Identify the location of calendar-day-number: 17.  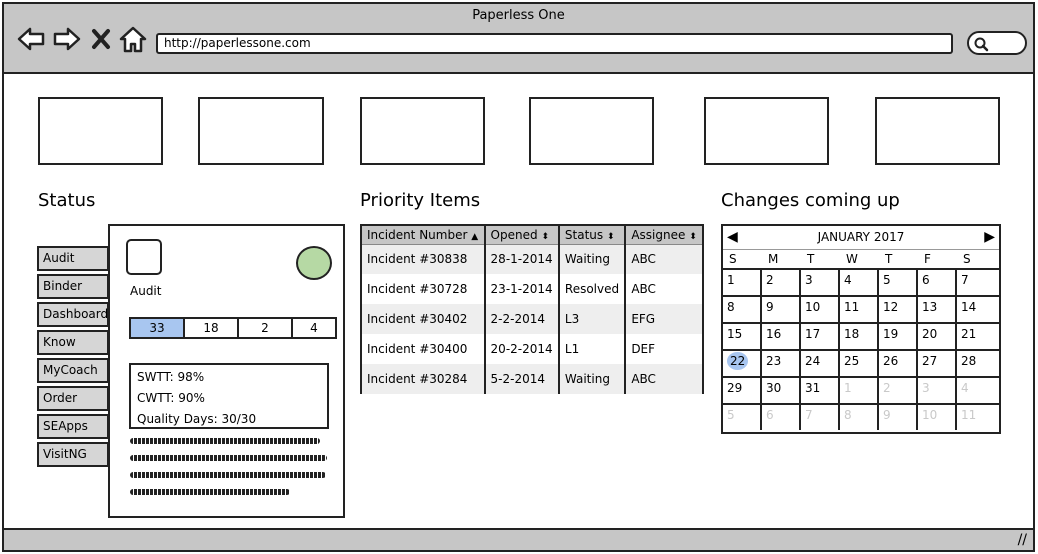
(813, 334).